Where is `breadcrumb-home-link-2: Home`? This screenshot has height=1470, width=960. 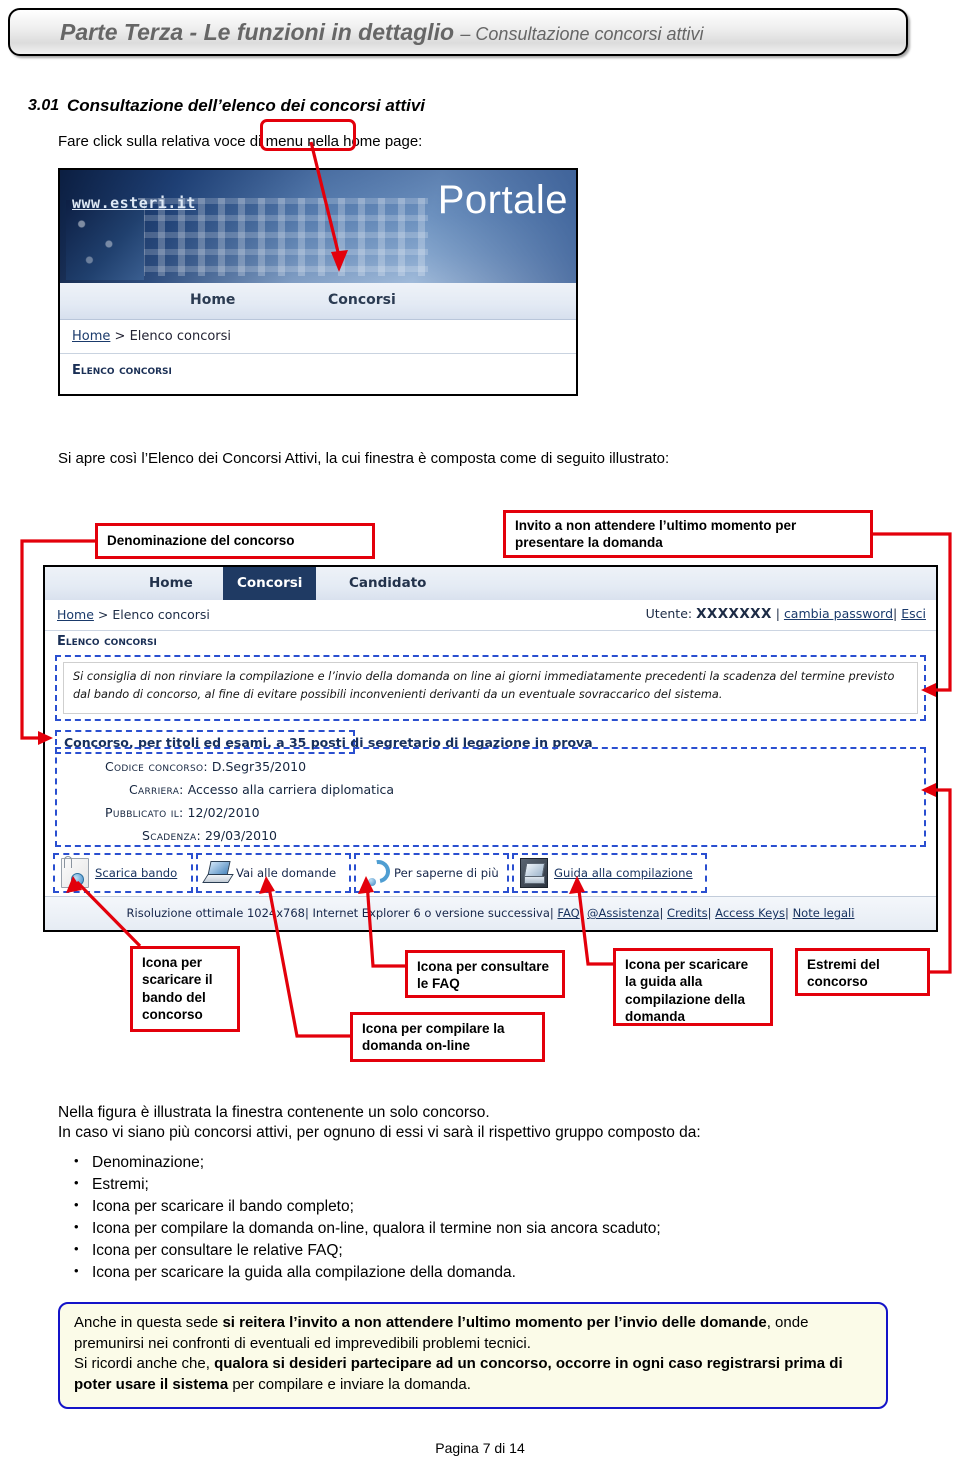
breadcrumb-home-link-2: Home is located at coordinates (75, 614).